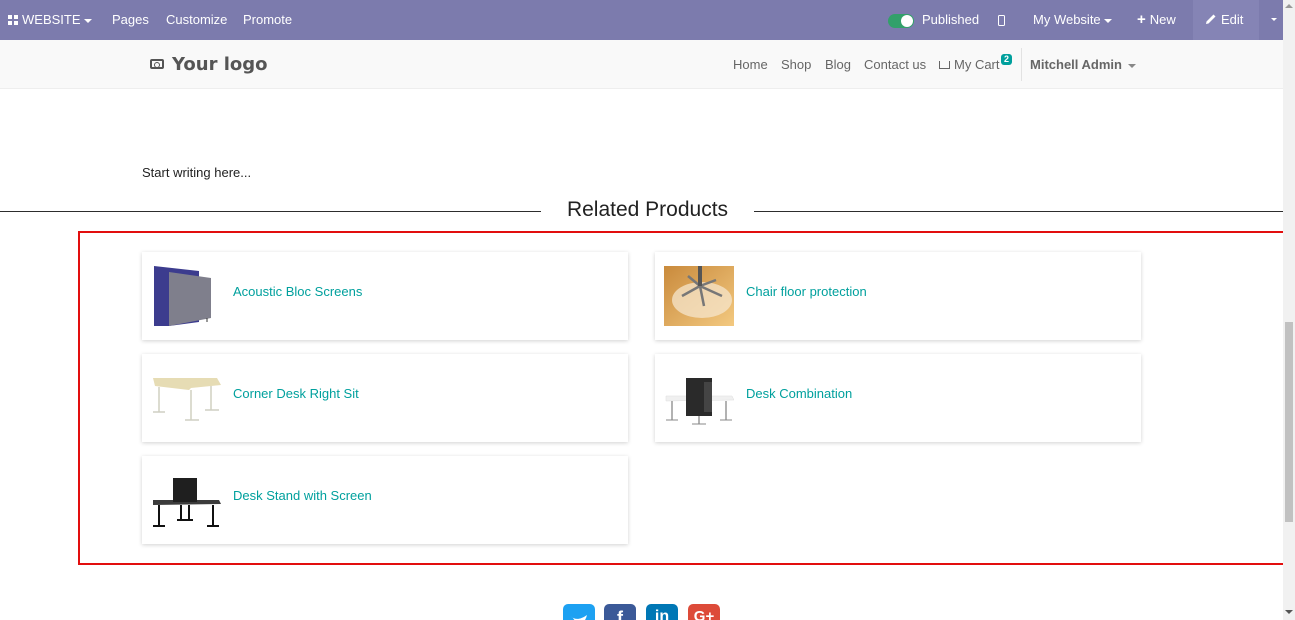 This screenshot has height=620, width=1295. What do you see at coordinates (977, 64) in the screenshot?
I see `cart-label: My Cart` at bounding box center [977, 64].